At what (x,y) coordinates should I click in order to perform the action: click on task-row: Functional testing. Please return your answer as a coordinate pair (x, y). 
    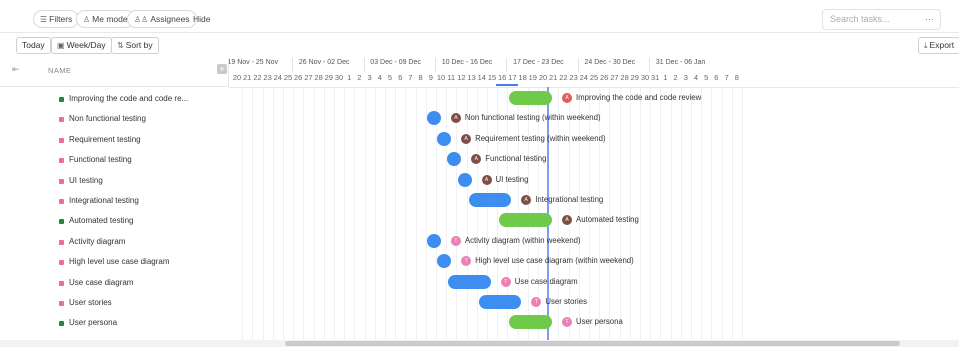
    Looking at the image, I should click on (114, 161).